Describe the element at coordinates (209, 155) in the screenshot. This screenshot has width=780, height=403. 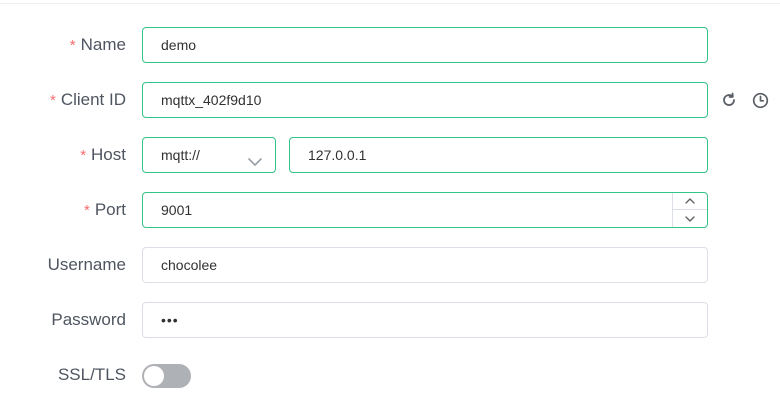
I see `protocol-select: mqtt://` at that location.